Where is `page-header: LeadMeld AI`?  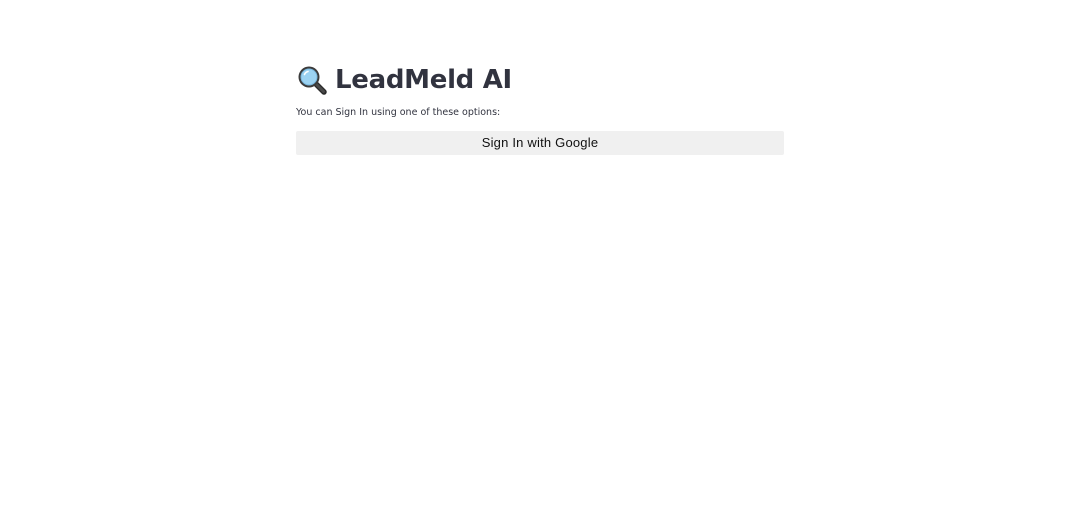 page-header: LeadMeld AI is located at coordinates (540, 80).